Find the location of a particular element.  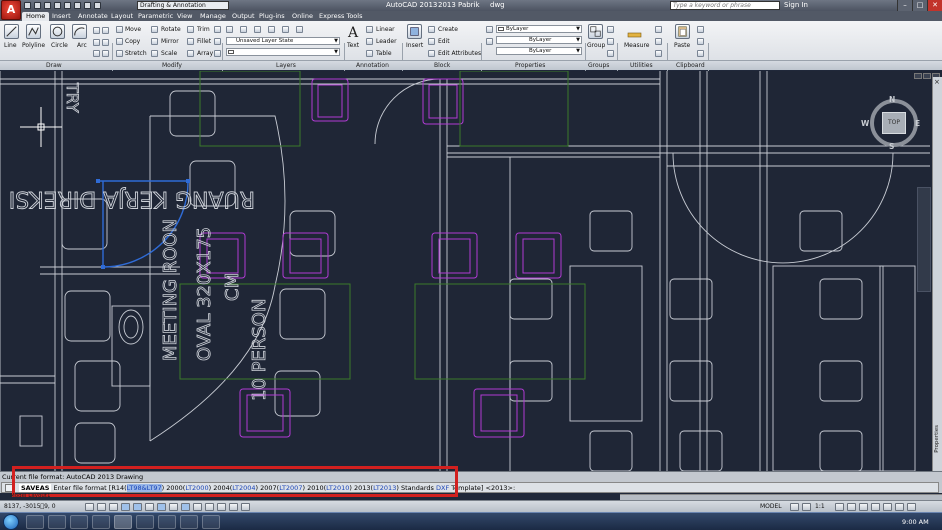

panel-title-properties: Properties is located at coordinates (530, 66).